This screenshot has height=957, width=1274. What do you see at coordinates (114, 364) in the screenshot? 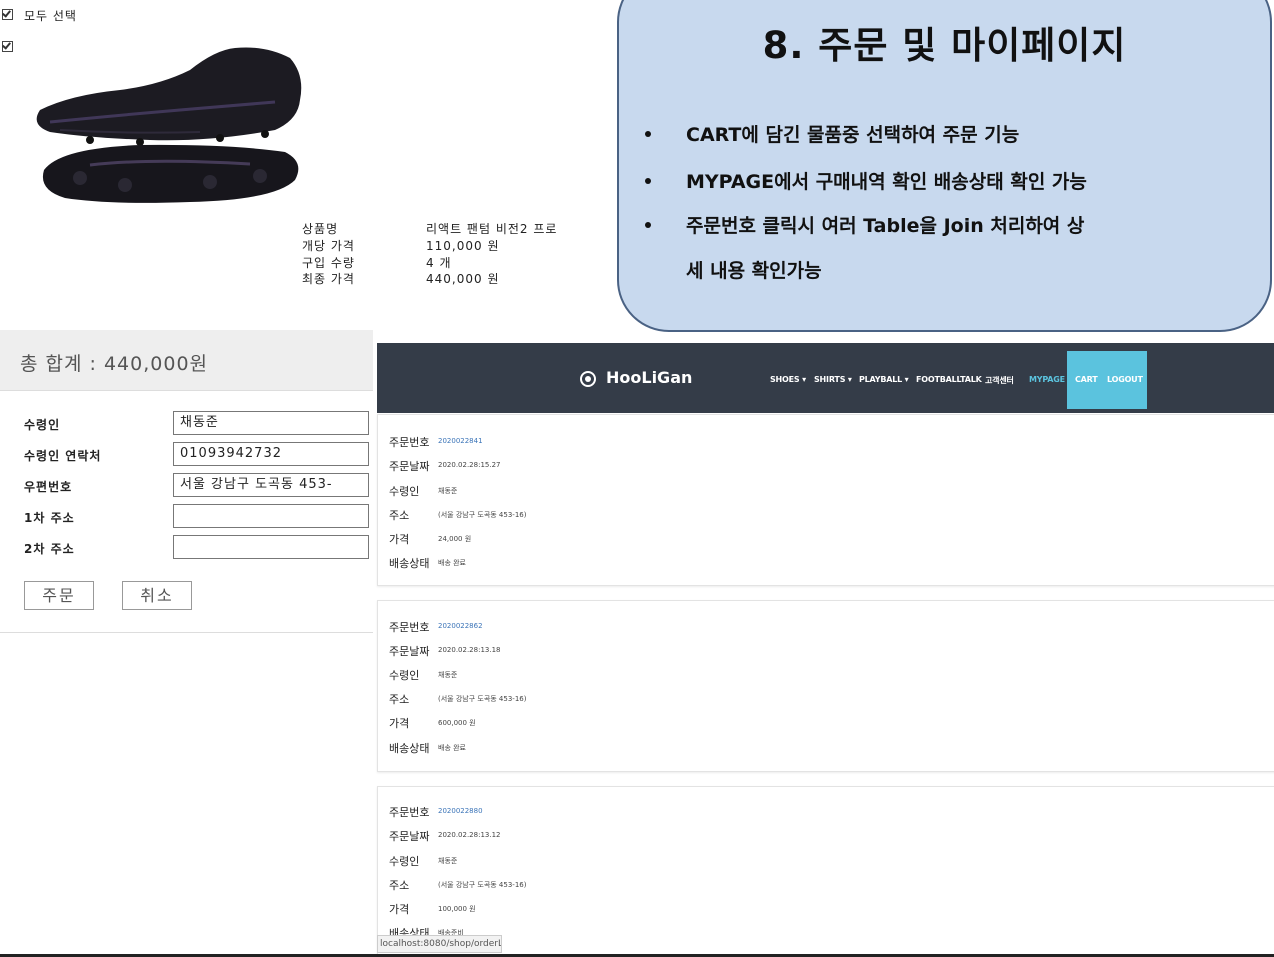
I see `order-total: 총 합계 : 440,000원` at bounding box center [114, 364].